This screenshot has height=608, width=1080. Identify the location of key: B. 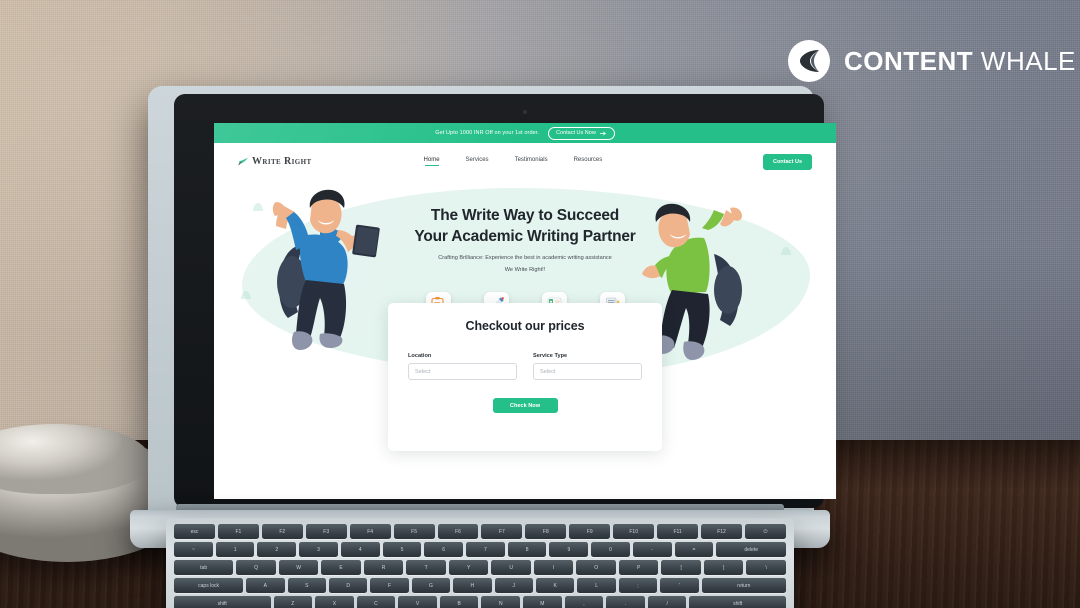
(459, 602).